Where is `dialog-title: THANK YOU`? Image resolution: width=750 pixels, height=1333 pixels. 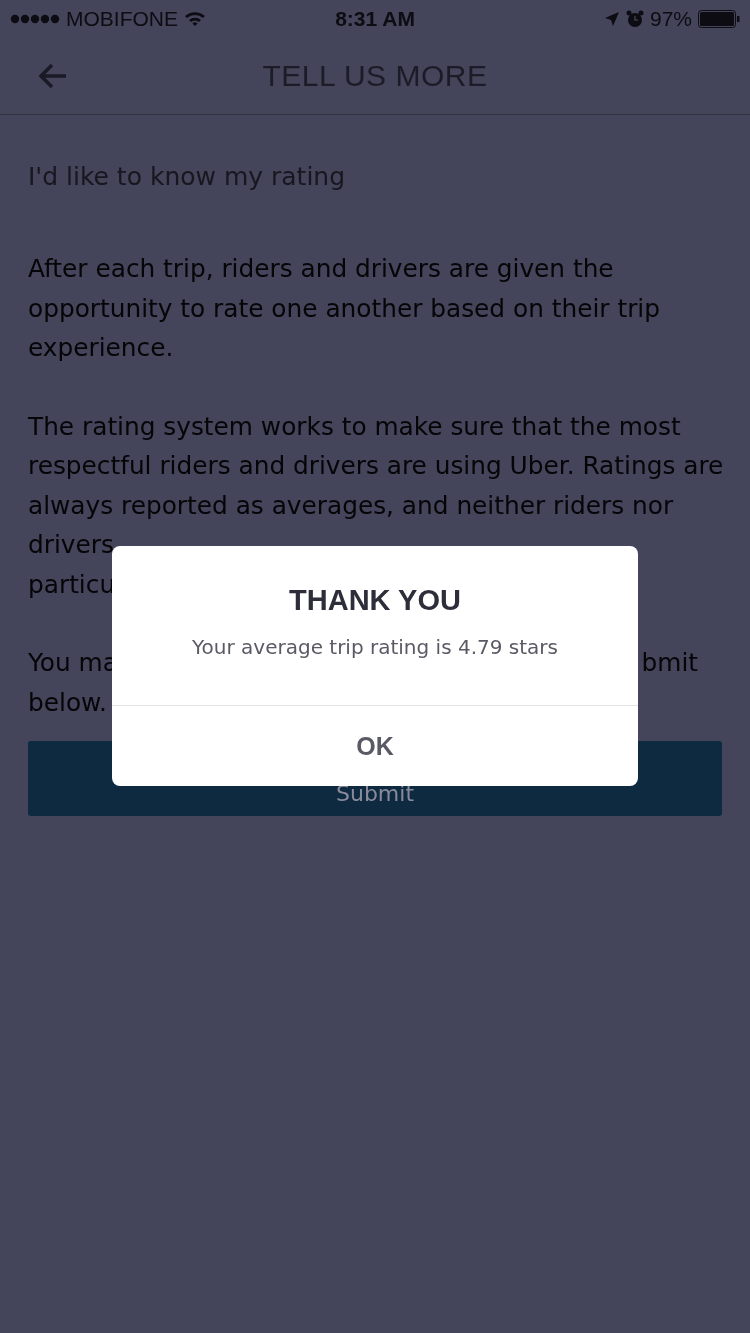 dialog-title: THANK YOU is located at coordinates (375, 600).